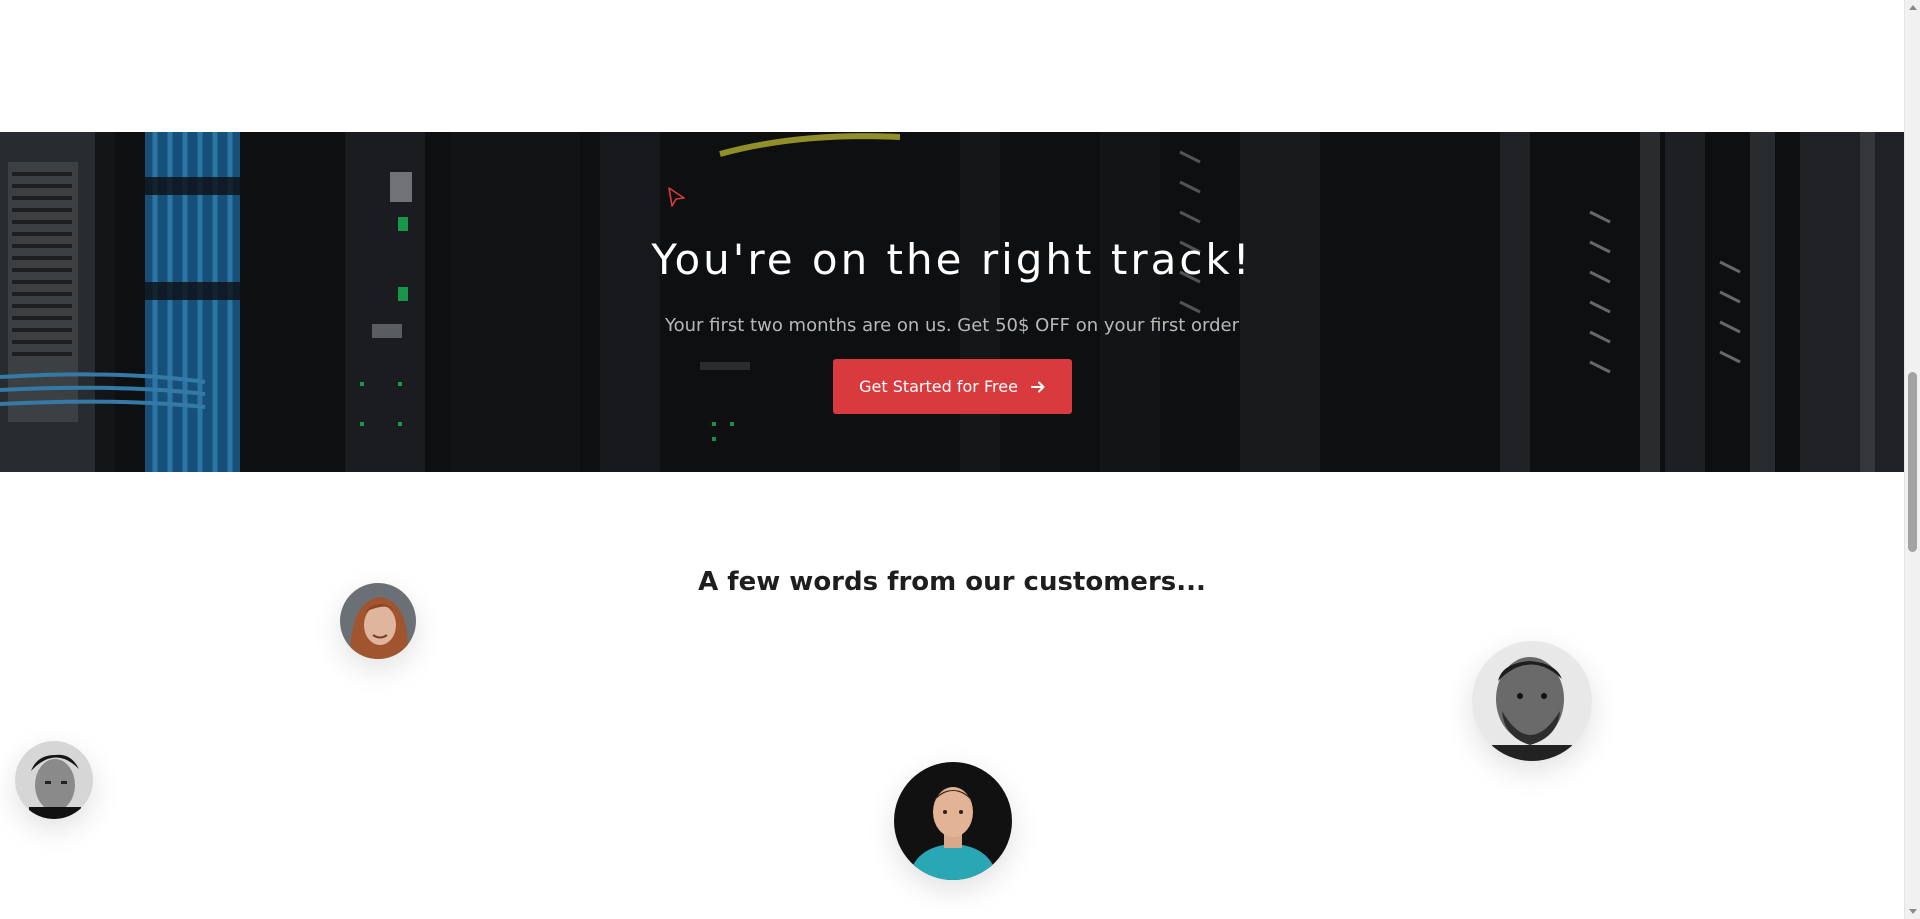  Describe the element at coordinates (1912, 8) in the screenshot. I see `scroll-up-arrow-icon` at that location.